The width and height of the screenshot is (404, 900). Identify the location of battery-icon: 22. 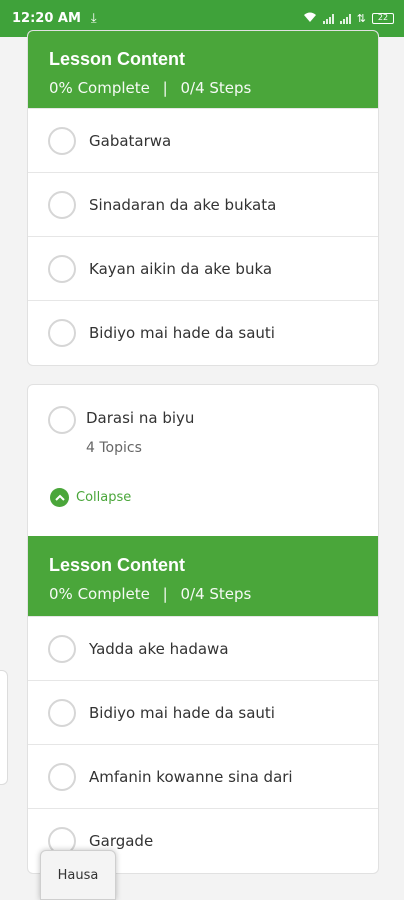
(383, 18).